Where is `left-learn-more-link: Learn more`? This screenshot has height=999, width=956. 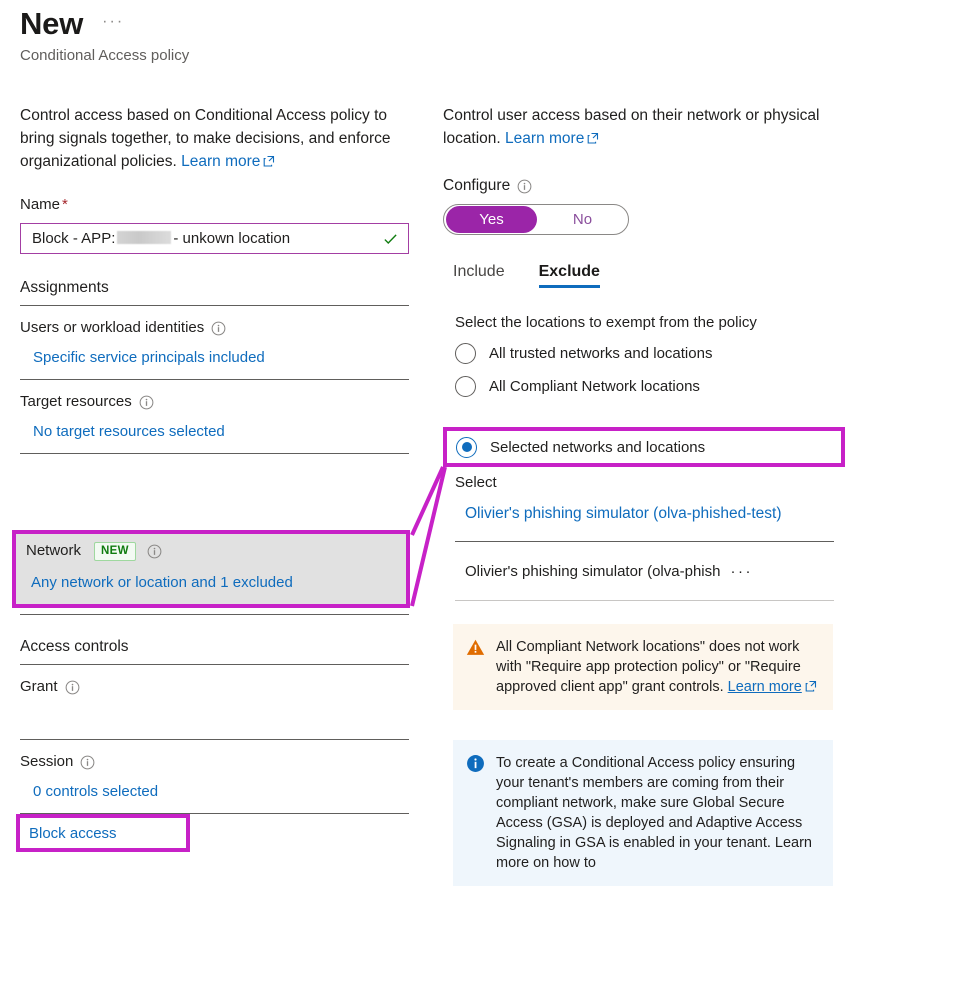 left-learn-more-link: Learn more is located at coordinates (228, 161).